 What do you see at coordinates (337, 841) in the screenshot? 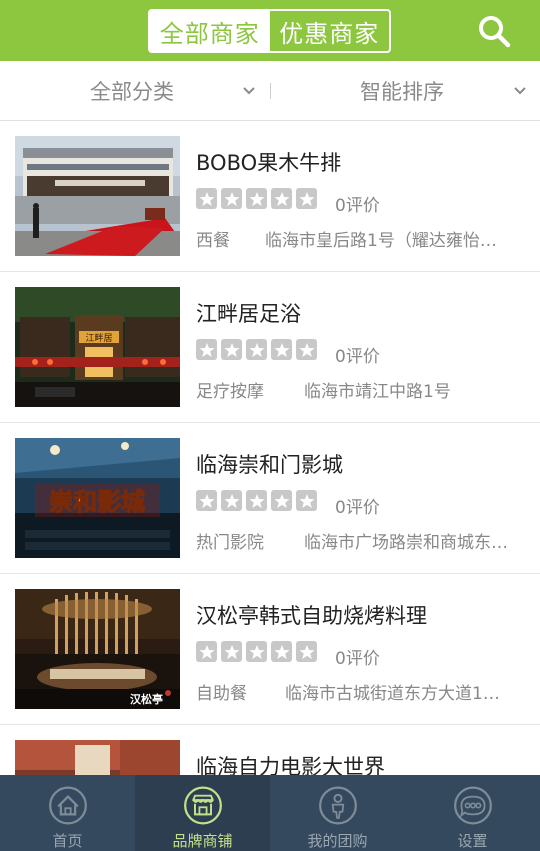
I see `tab-my-groupbuy-label: 我的团购` at bounding box center [337, 841].